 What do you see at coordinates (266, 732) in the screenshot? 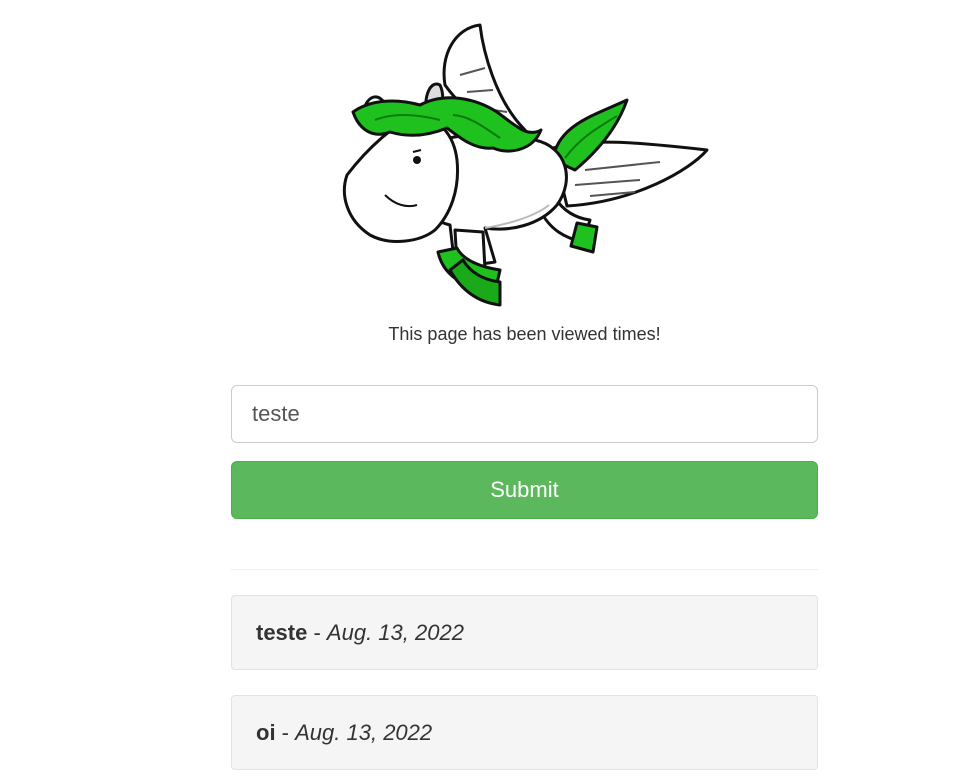
I see `message-text: oi` at bounding box center [266, 732].